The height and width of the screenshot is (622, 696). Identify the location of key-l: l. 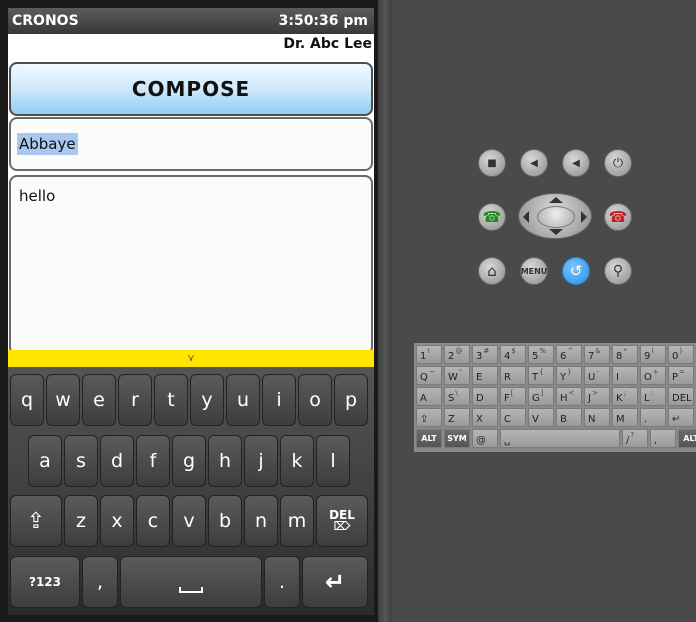
(333, 461).